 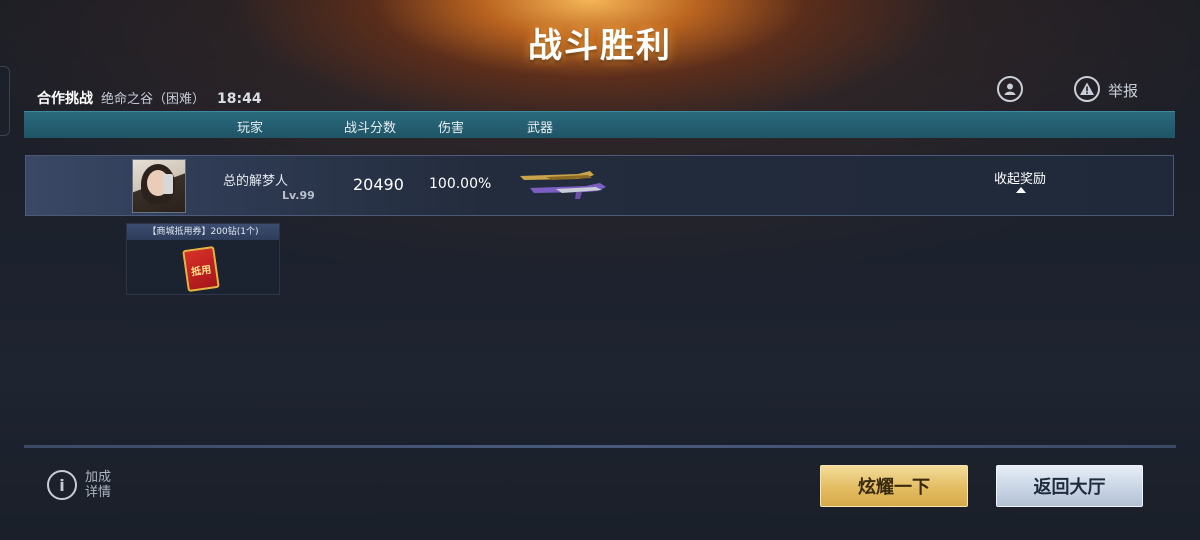 What do you see at coordinates (1087, 89) in the screenshot?
I see `warning-icon` at bounding box center [1087, 89].